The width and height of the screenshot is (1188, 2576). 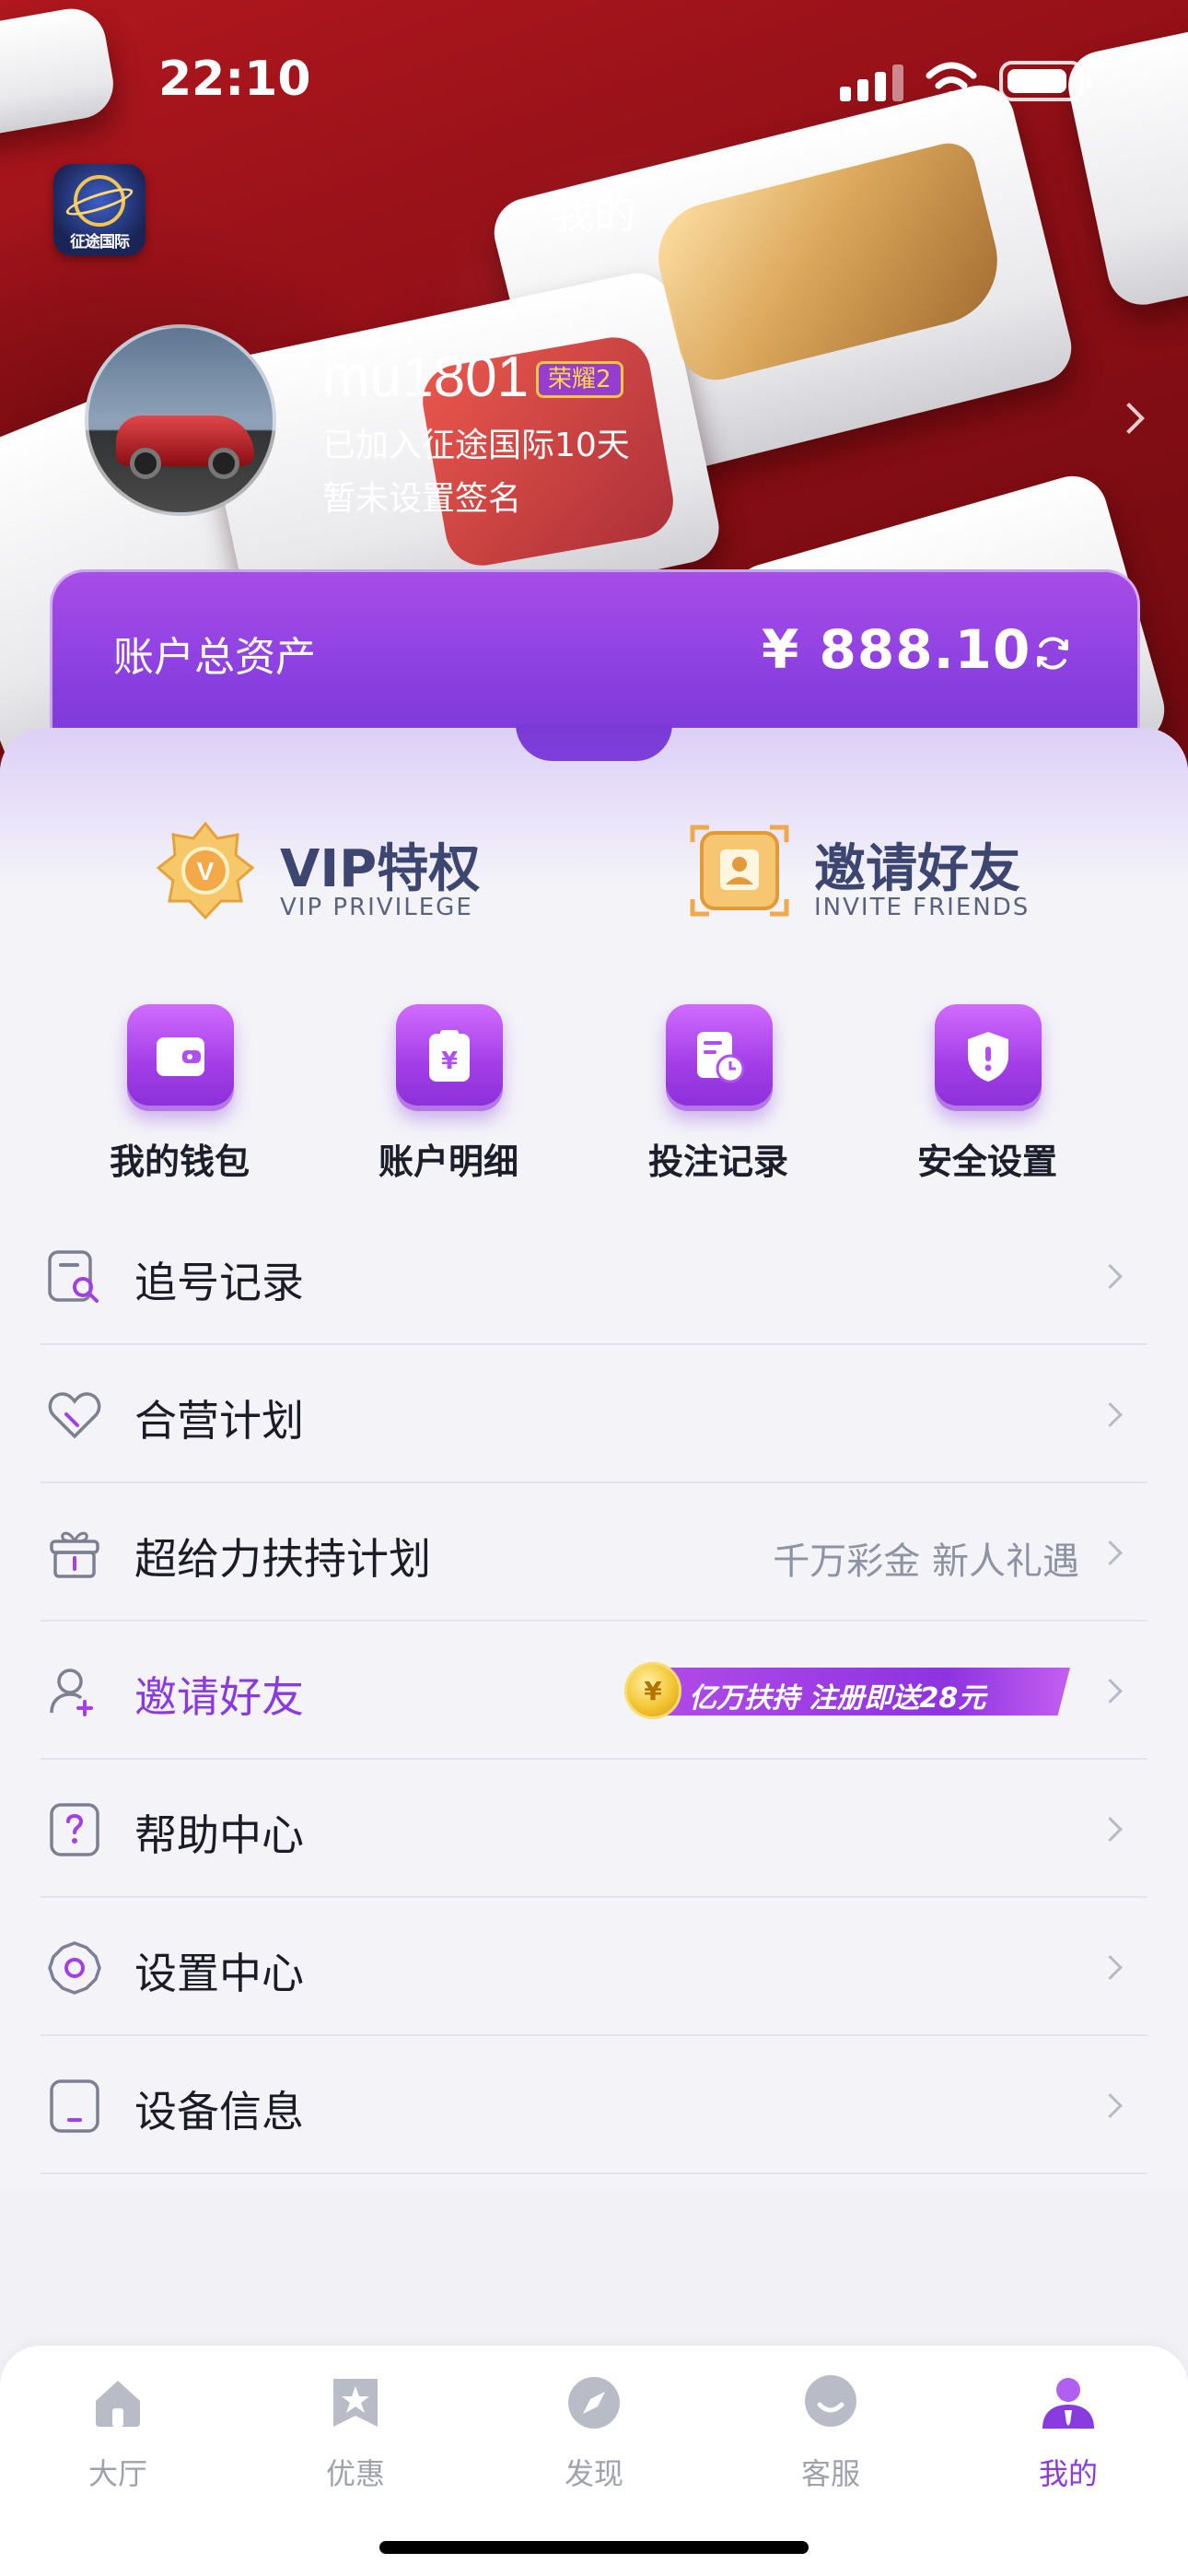 I want to click on my-wallet-button: 我的钱包, so click(x=179, y=1096).